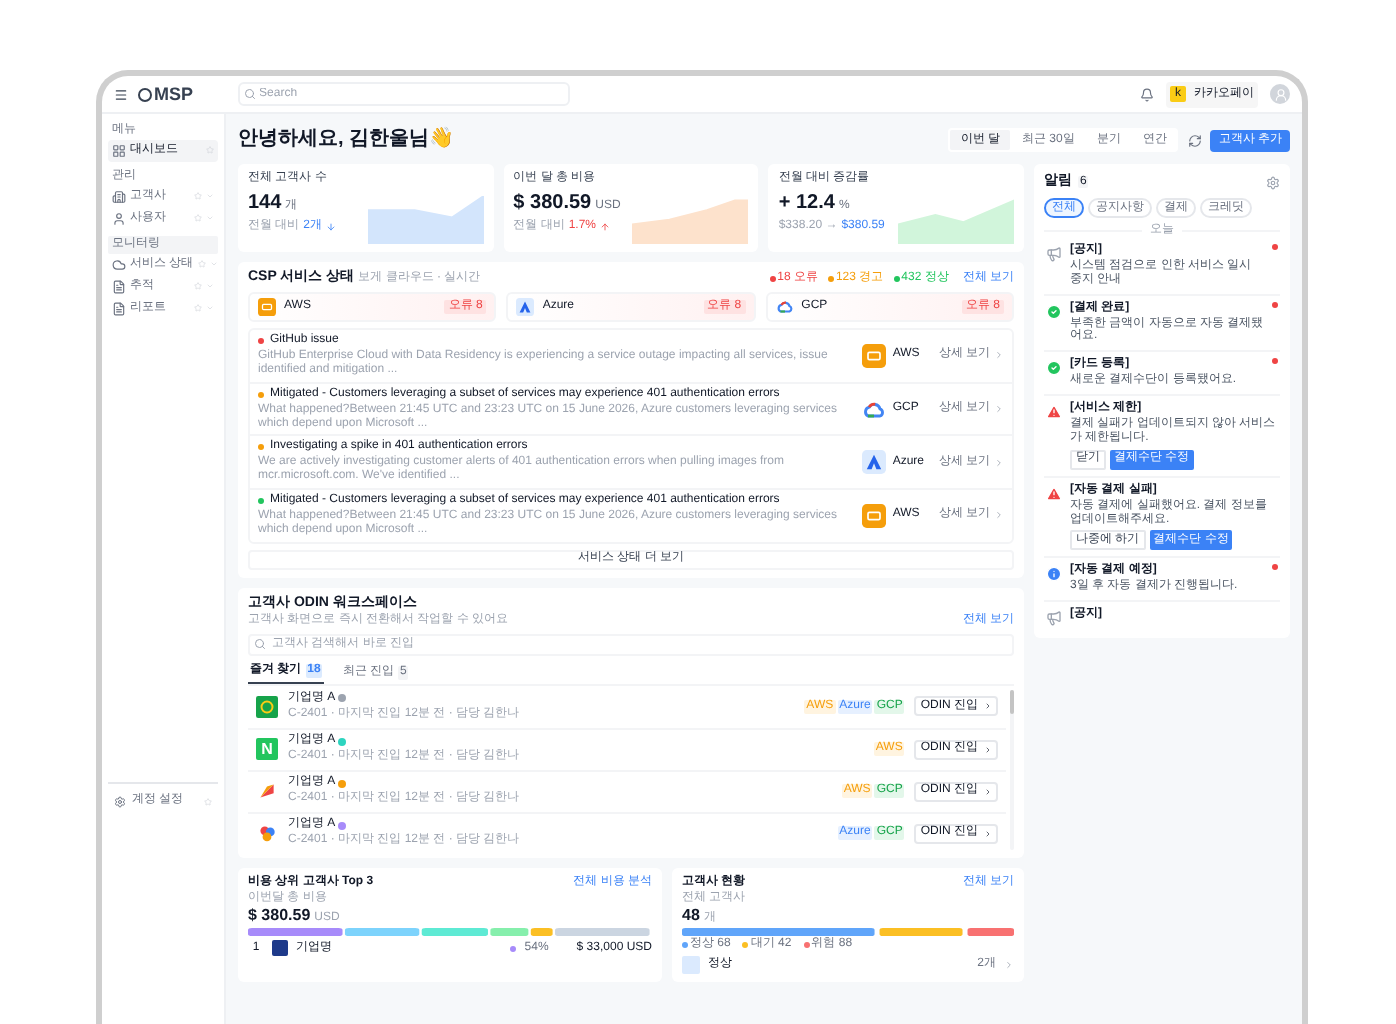 This screenshot has height=1024, width=1396. Describe the element at coordinates (119, 150) in the screenshot. I see `grid-icon` at that location.